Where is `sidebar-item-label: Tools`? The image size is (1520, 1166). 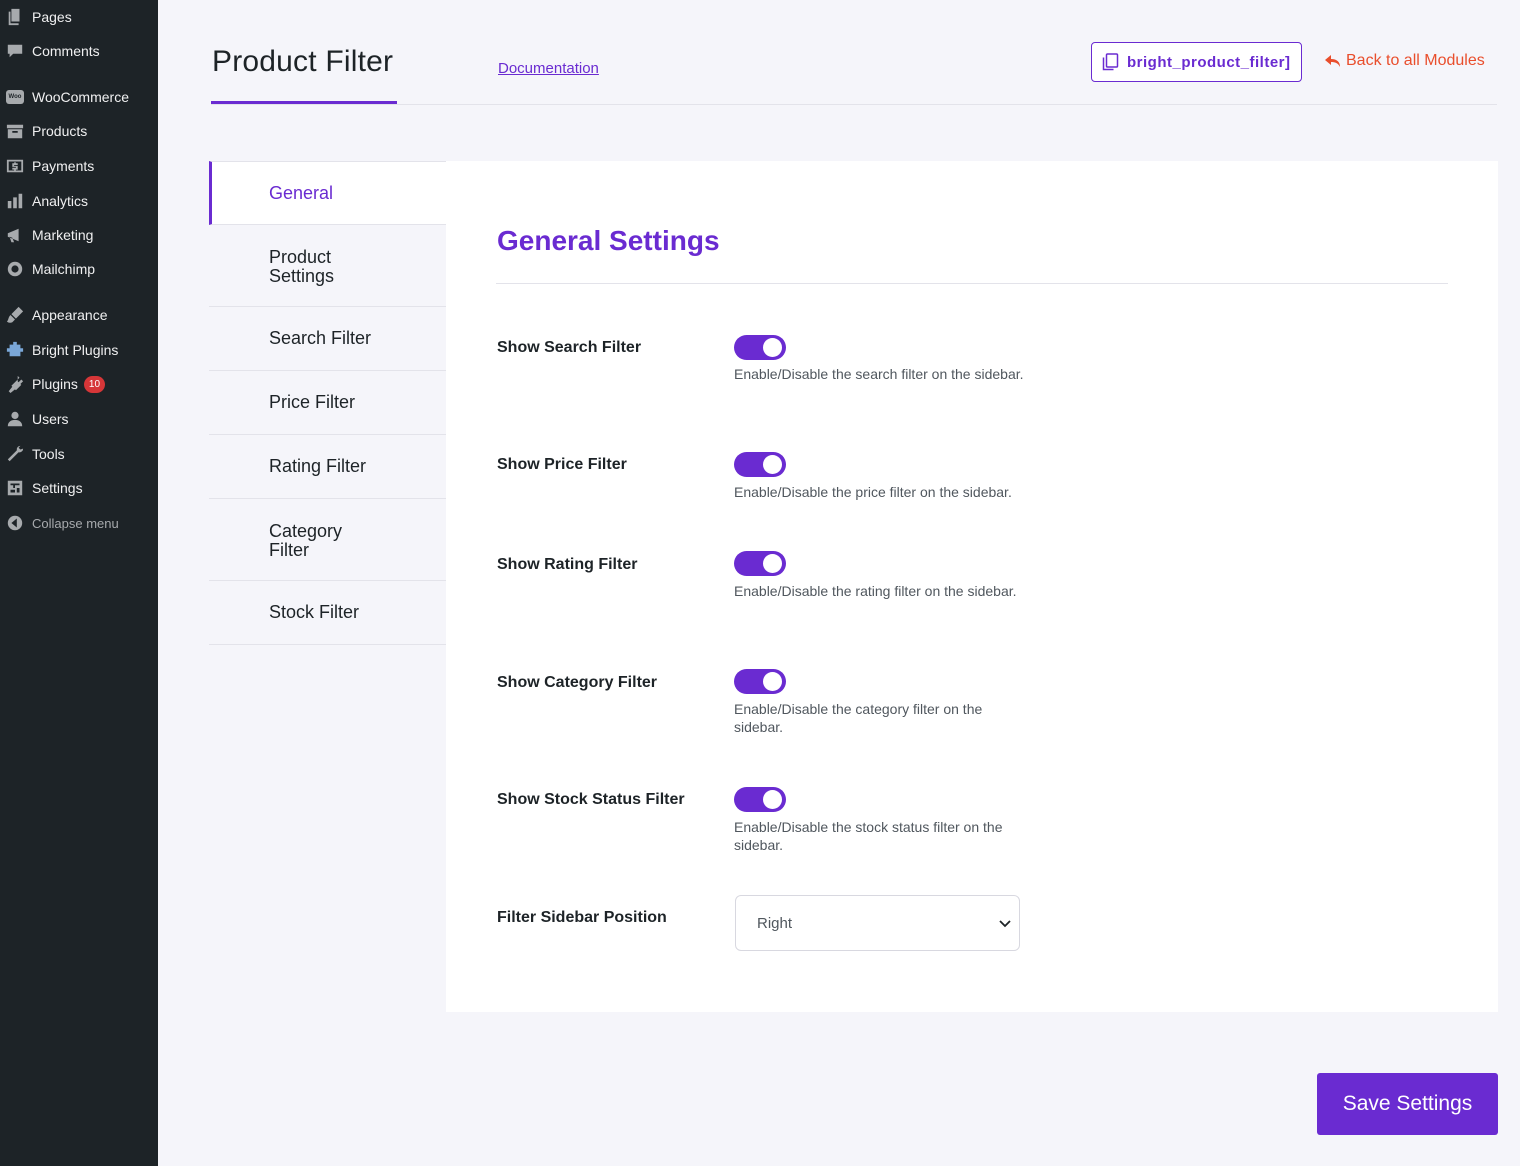
sidebar-item-label: Tools is located at coordinates (48, 454).